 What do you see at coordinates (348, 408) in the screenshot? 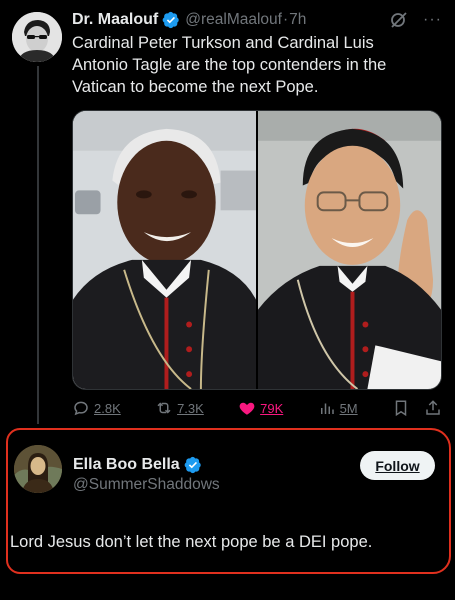
I see `views-count: 5M` at bounding box center [348, 408].